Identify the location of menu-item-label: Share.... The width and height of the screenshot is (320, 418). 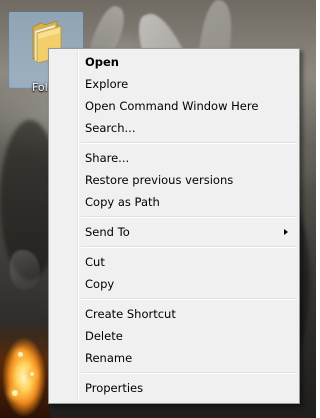
(107, 158).